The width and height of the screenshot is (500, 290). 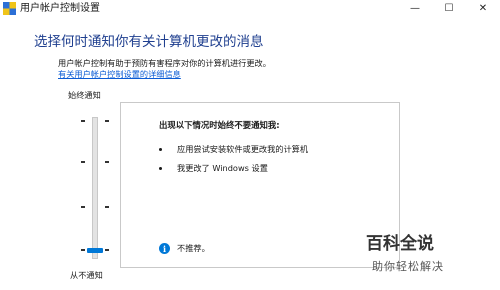 What do you see at coordinates (400, 244) in the screenshot?
I see `watermark-title: 百科全说` at bounding box center [400, 244].